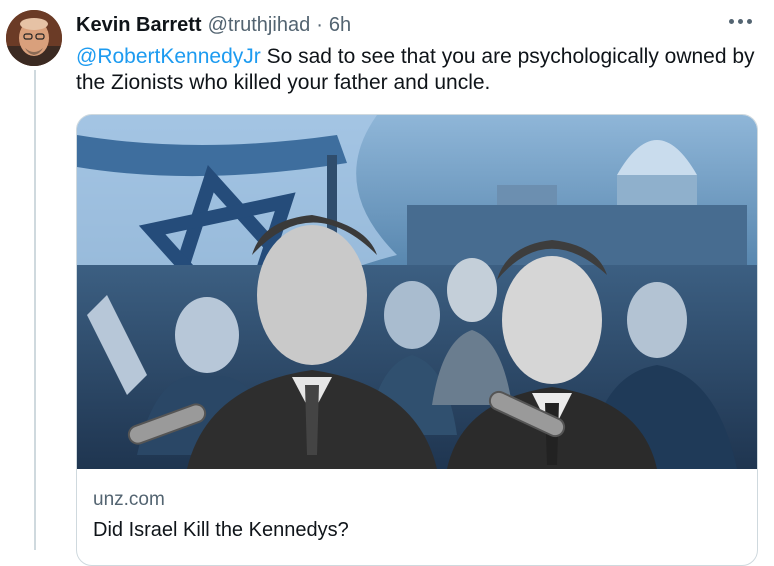 Image resolution: width=774 pixels, height=566 pixels. Describe the element at coordinates (168, 56) in the screenshot. I see `mention-link: @RobertKennedyJr` at that location.